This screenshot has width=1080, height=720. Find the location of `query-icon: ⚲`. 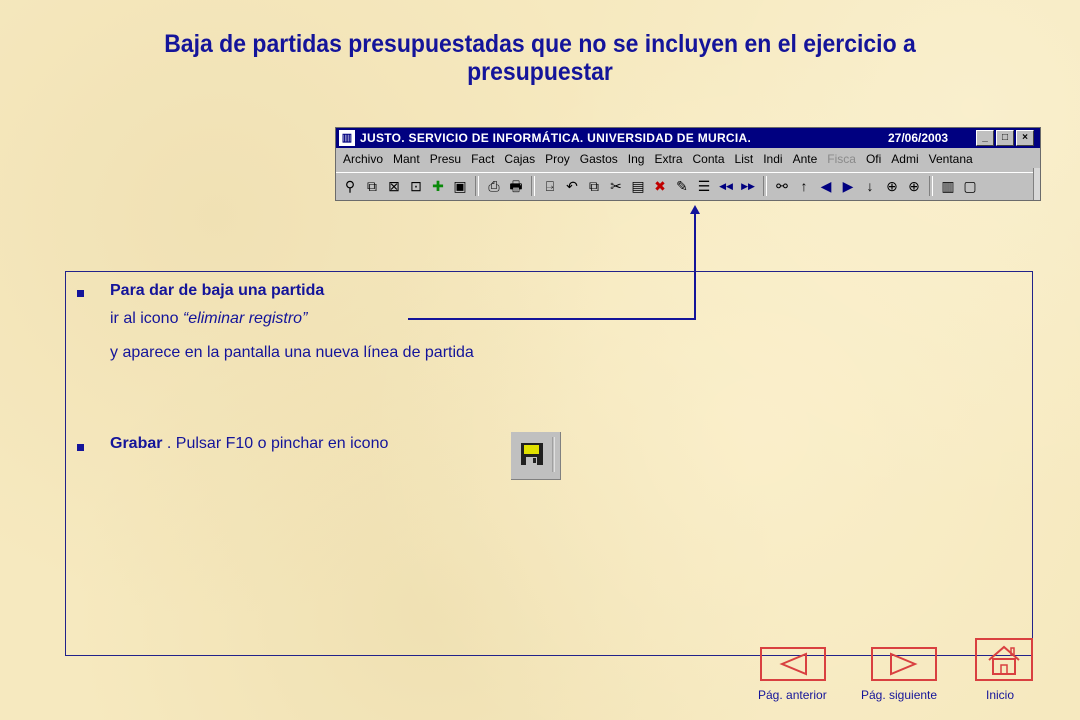

query-icon: ⚲ is located at coordinates (350, 186).